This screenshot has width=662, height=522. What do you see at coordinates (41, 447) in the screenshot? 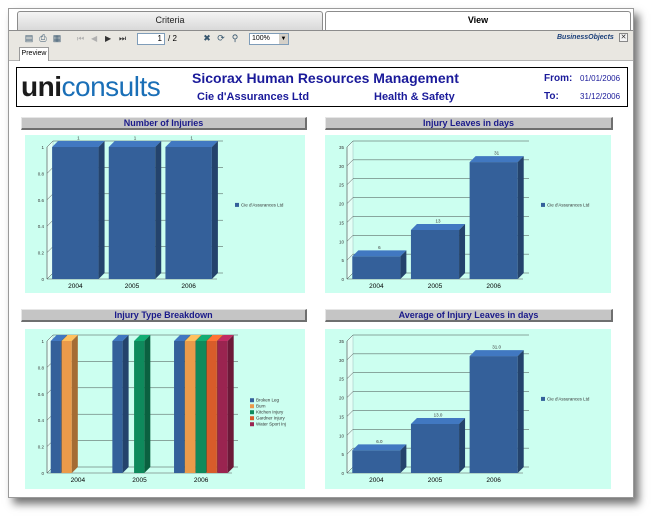
I see `y-tick-label: 0.2` at bounding box center [41, 447].